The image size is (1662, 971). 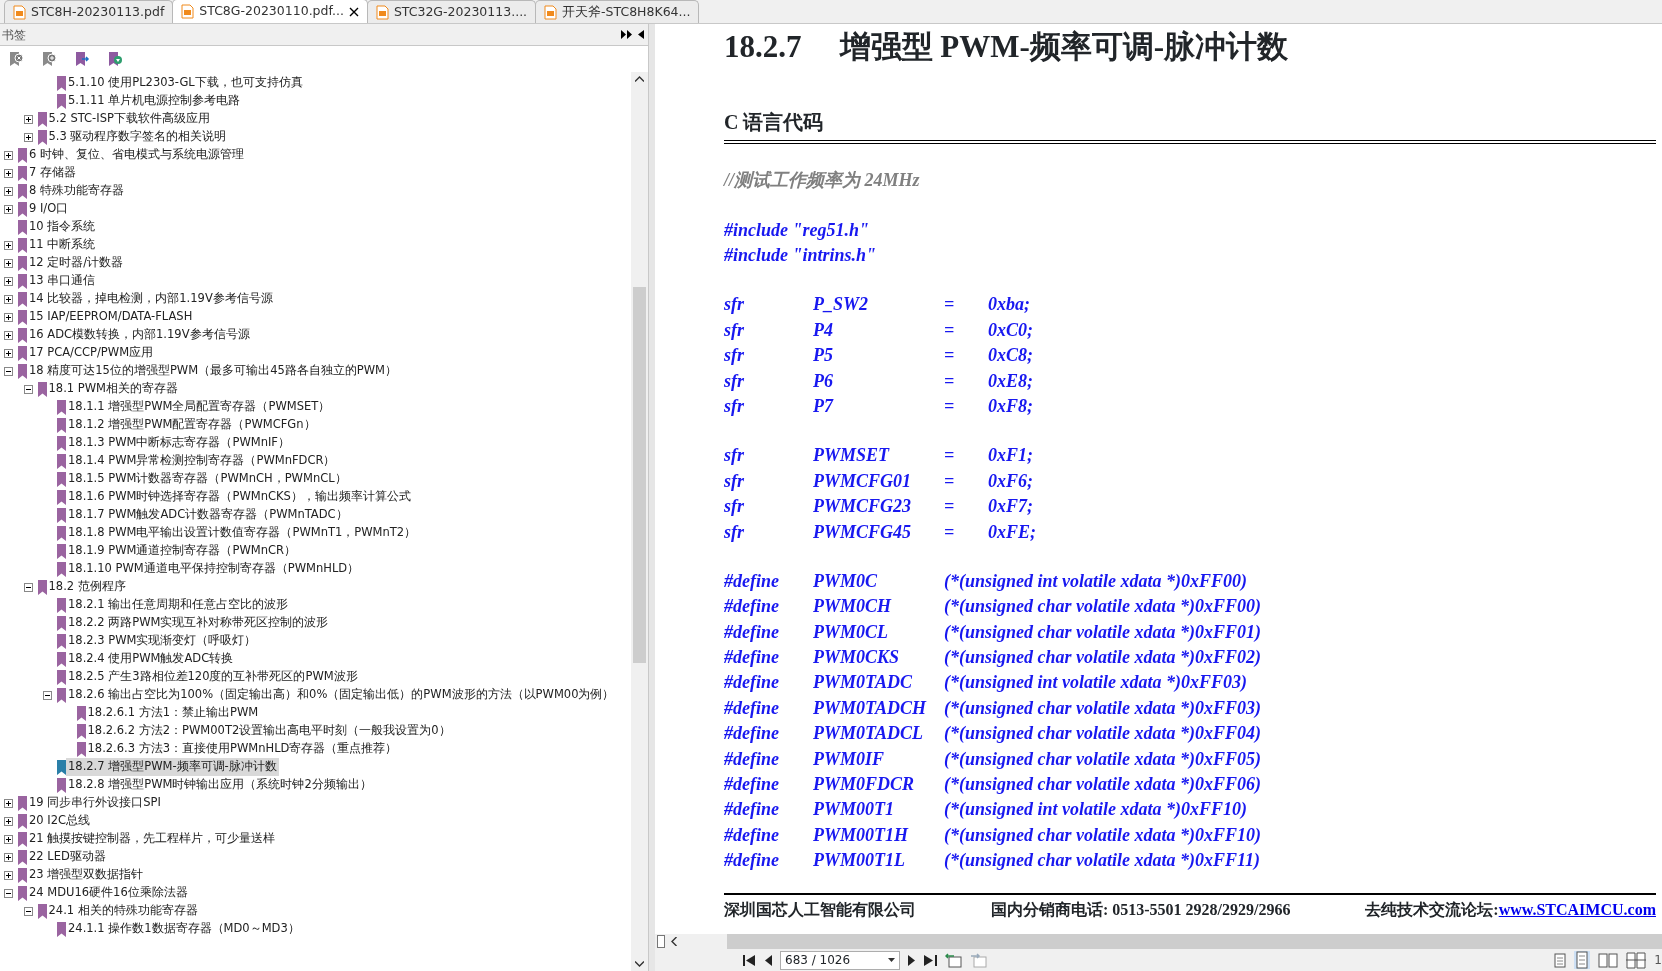 I want to click on view-back-icon, so click(x=953, y=960).